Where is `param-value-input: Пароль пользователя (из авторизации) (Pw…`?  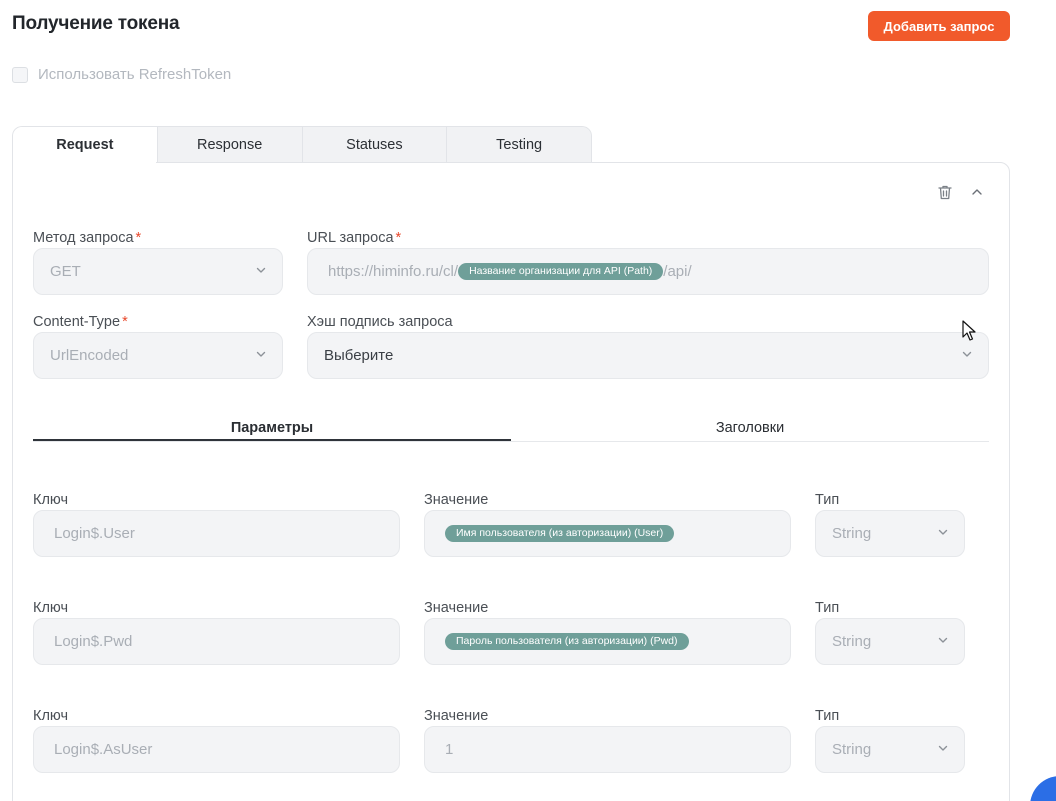 param-value-input: Пароль пользователя (из авторизации) (Pw… is located at coordinates (607, 641).